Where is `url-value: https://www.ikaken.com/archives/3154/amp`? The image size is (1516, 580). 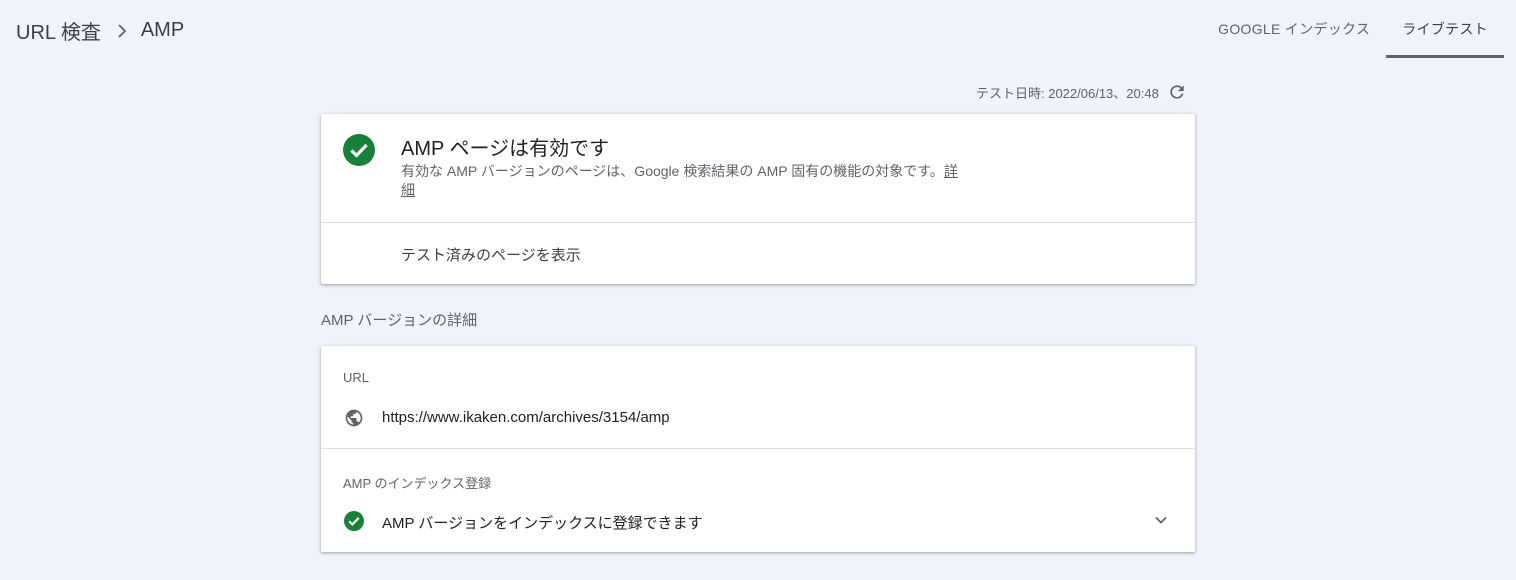 url-value: https://www.ikaken.com/archives/3154/amp is located at coordinates (526, 417).